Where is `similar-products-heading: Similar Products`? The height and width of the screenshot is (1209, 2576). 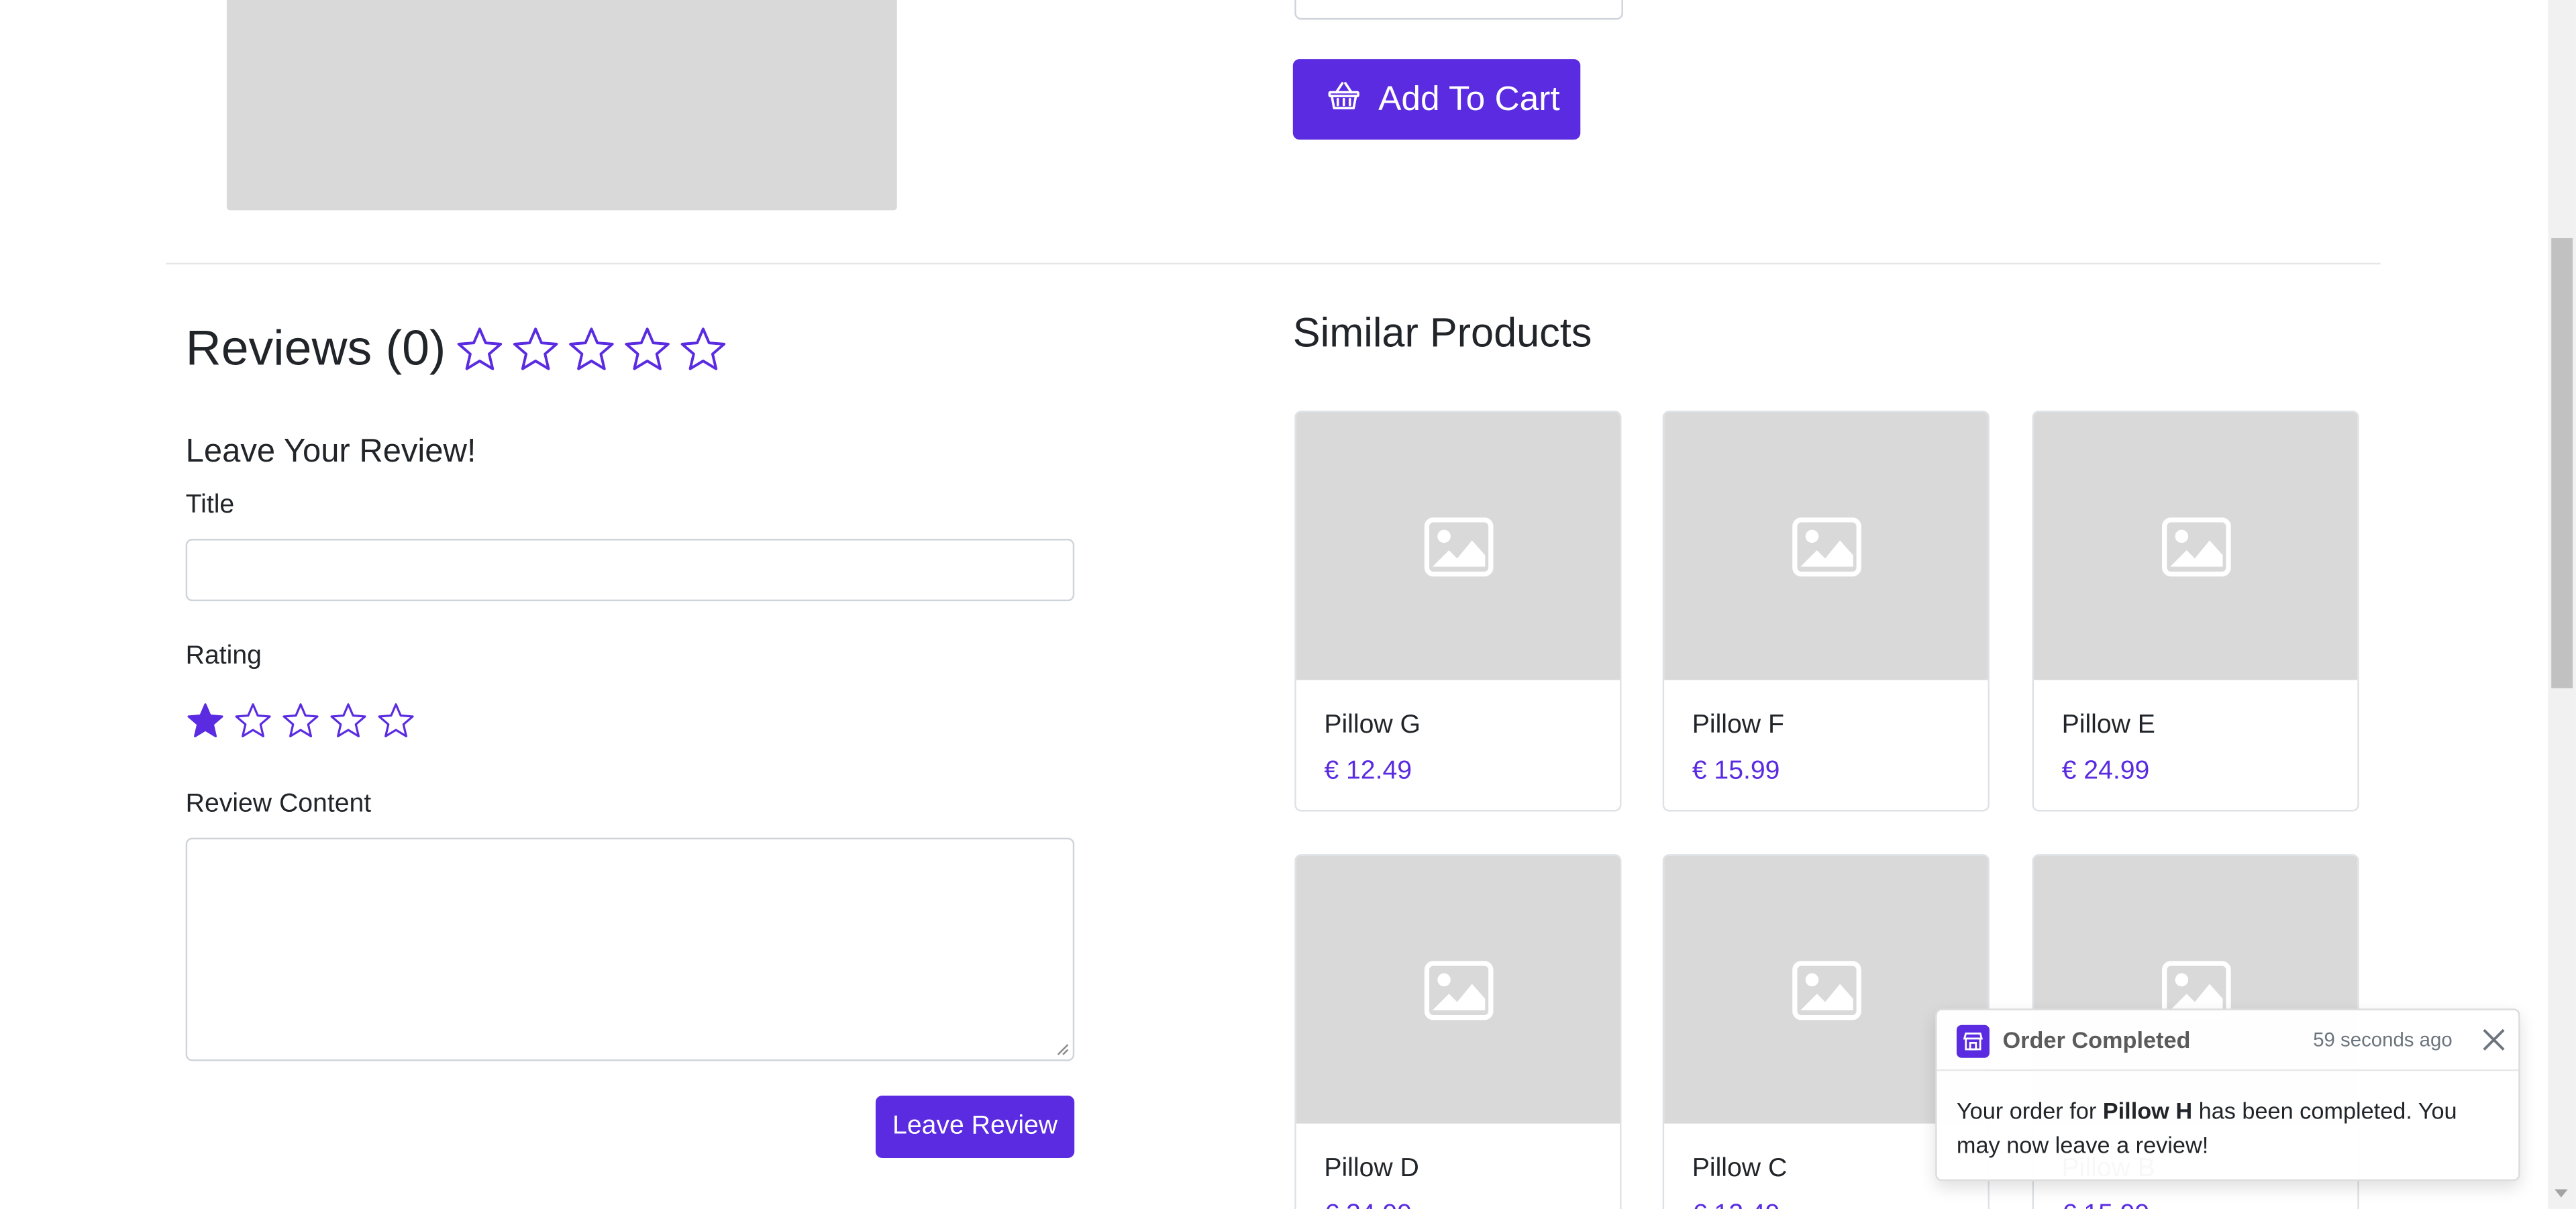
similar-products-heading: Similar Products is located at coordinates (1442, 333).